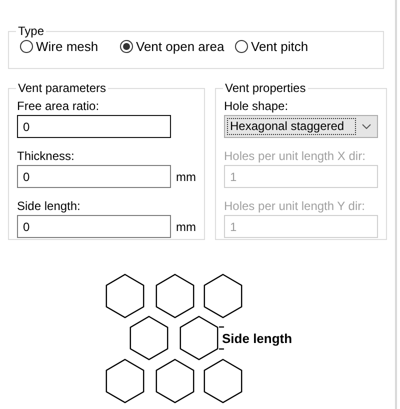  Describe the element at coordinates (58, 106) in the screenshot. I see `field-label: Free area ratio:` at that location.